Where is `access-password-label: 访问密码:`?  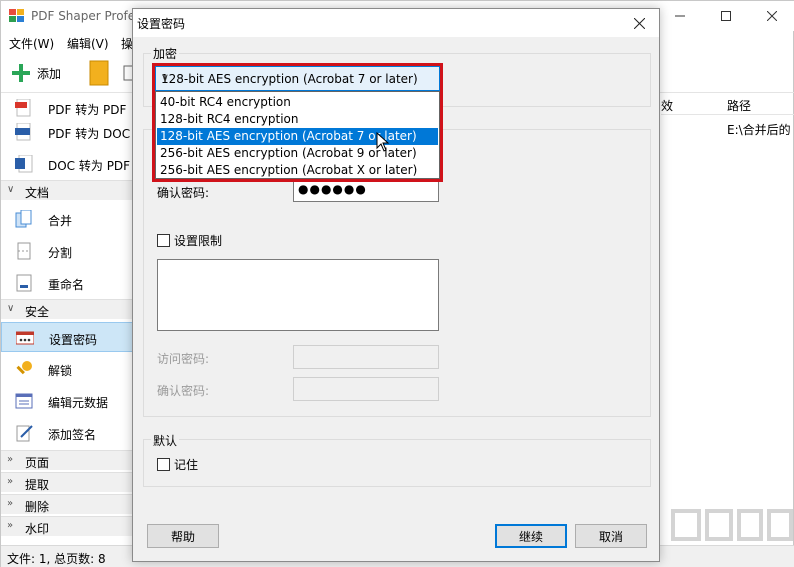
access-password-label: 访问密码: is located at coordinates (183, 359).